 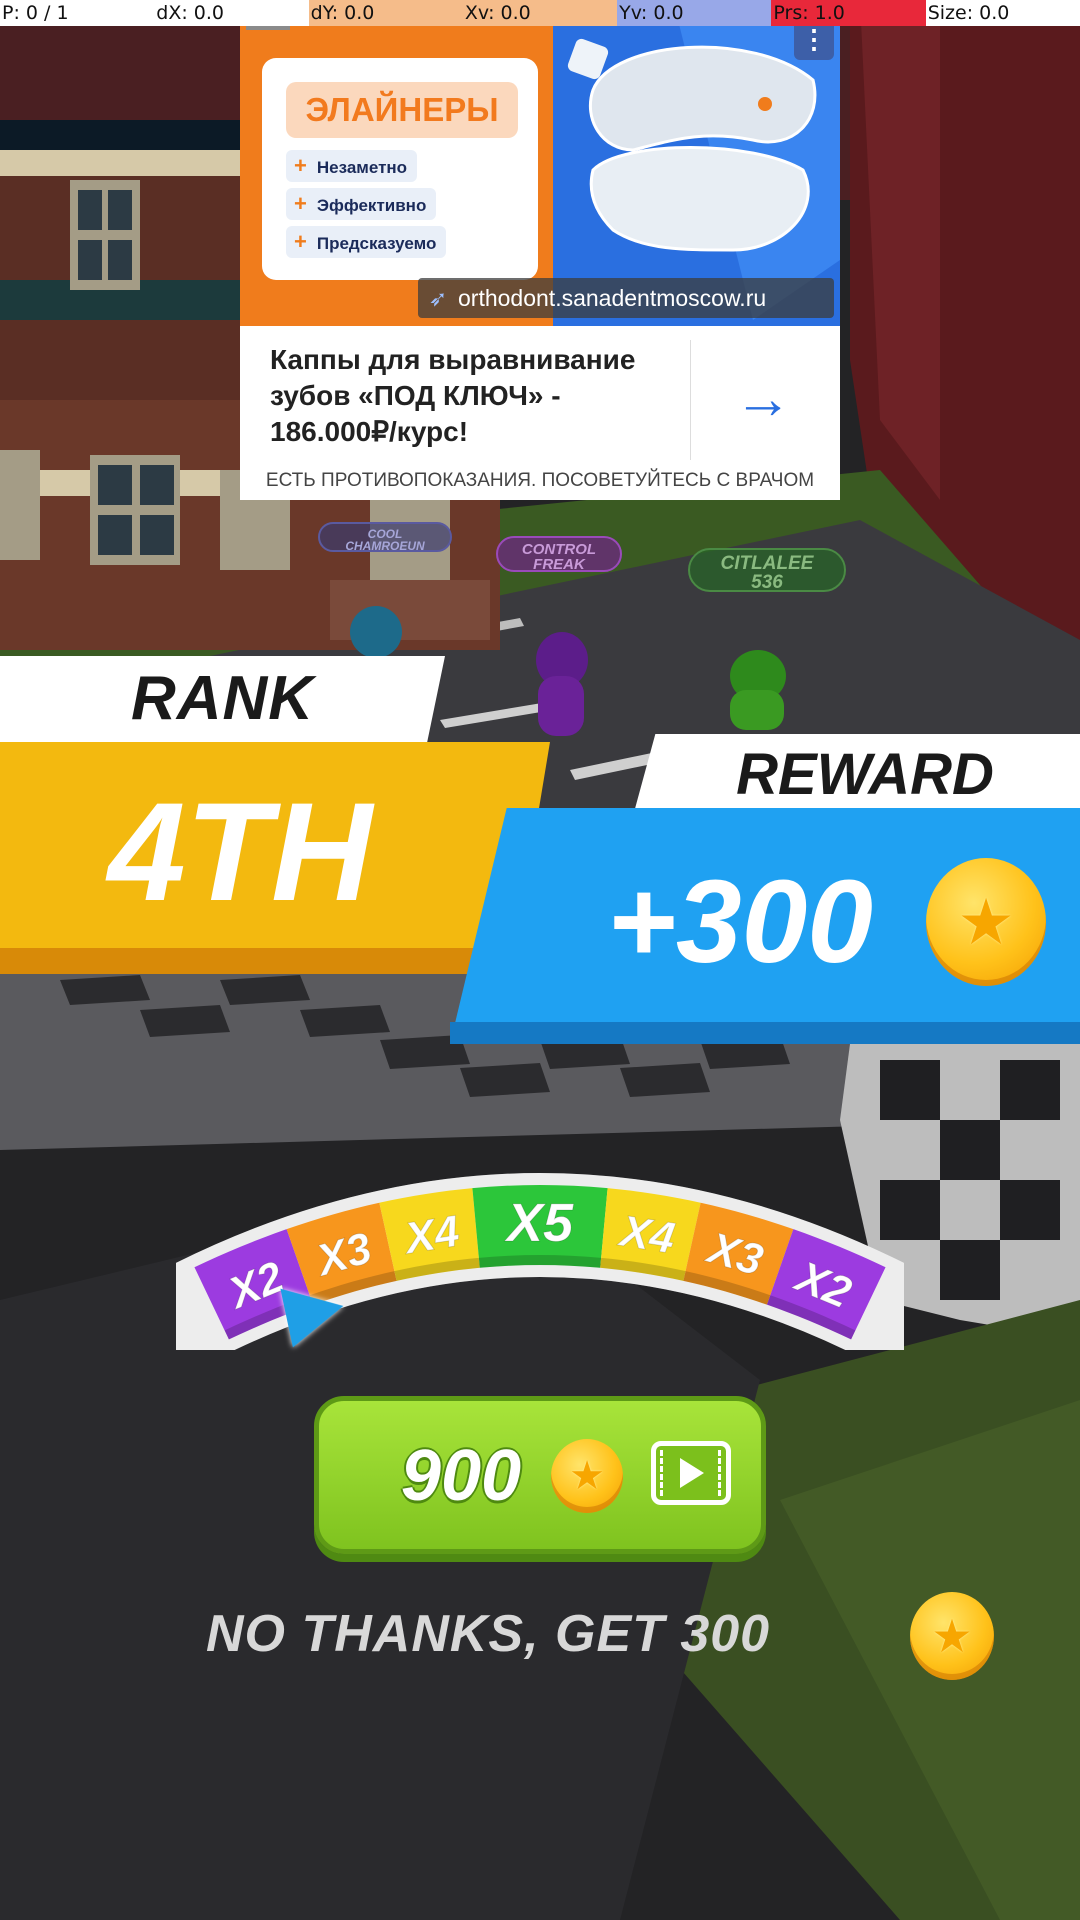 What do you see at coordinates (763, 399) in the screenshot?
I see `arrow-right-icon: →` at bounding box center [763, 399].